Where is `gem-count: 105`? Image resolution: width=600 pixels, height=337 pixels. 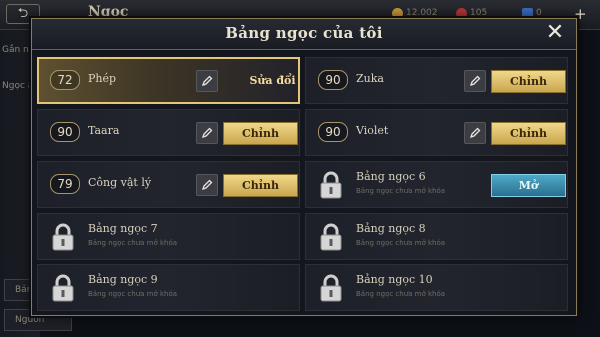
gem-count: 105 is located at coordinates (479, 13).